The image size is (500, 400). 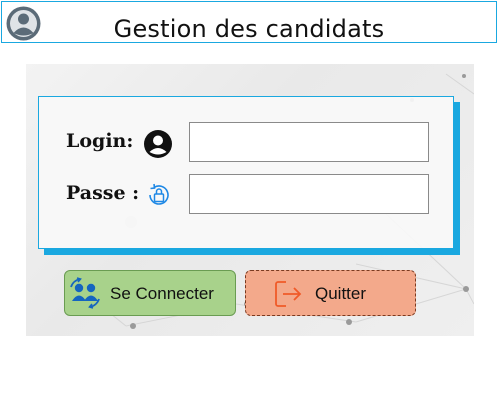 What do you see at coordinates (288, 294) in the screenshot?
I see `exit-arrow-icon` at bounding box center [288, 294].